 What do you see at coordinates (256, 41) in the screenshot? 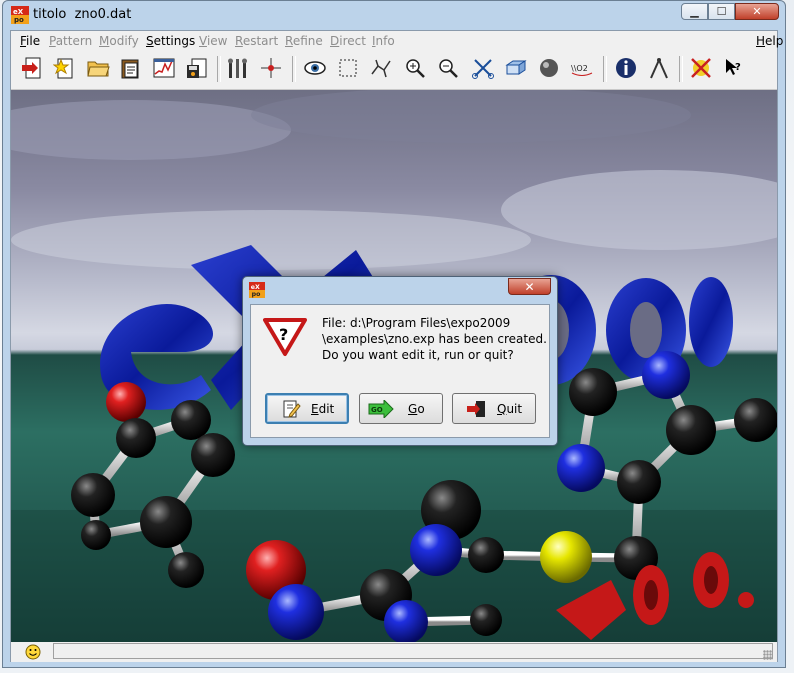
I see `menu-restart: Restart` at bounding box center [256, 41].